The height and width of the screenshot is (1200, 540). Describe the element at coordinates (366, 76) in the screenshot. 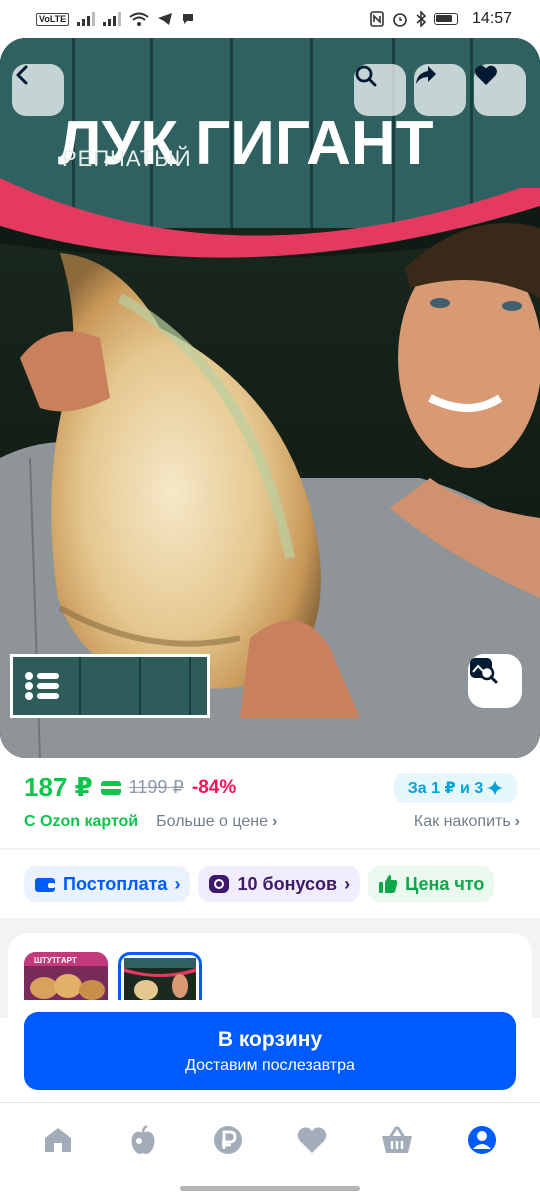

I see `search-icon` at that location.